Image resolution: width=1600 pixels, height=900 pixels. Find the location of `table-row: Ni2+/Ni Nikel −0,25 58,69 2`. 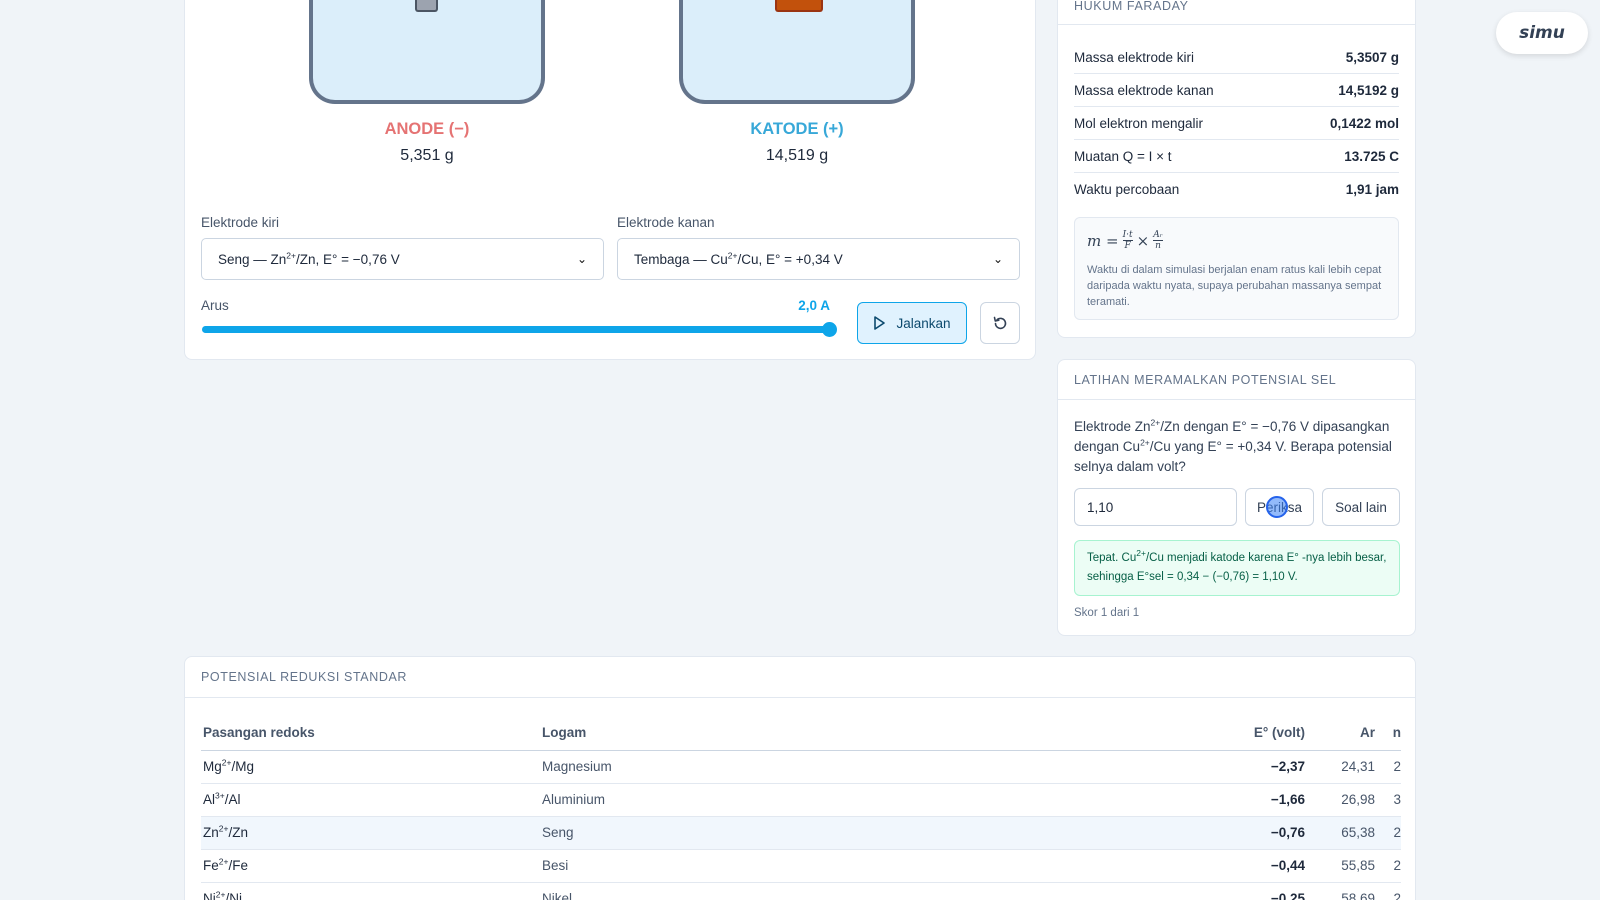

table-row: Ni2+/Ni Nikel −0,25 58,69 2 is located at coordinates (802, 894).